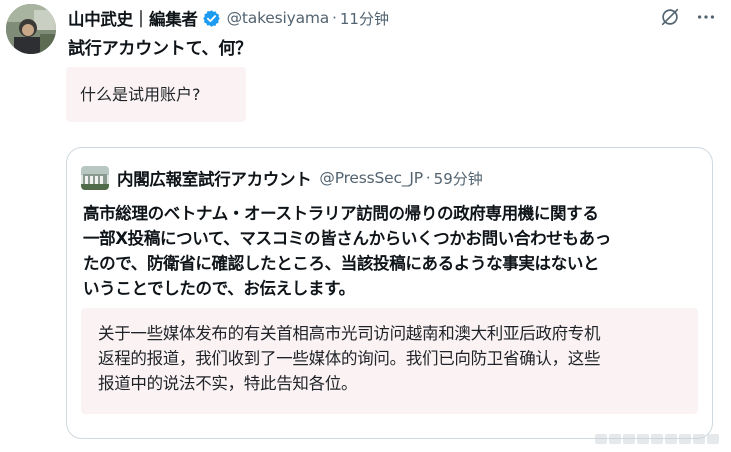  I want to click on quoted-text-line: いうことでしたので、お伝えします。, so click(219, 288).